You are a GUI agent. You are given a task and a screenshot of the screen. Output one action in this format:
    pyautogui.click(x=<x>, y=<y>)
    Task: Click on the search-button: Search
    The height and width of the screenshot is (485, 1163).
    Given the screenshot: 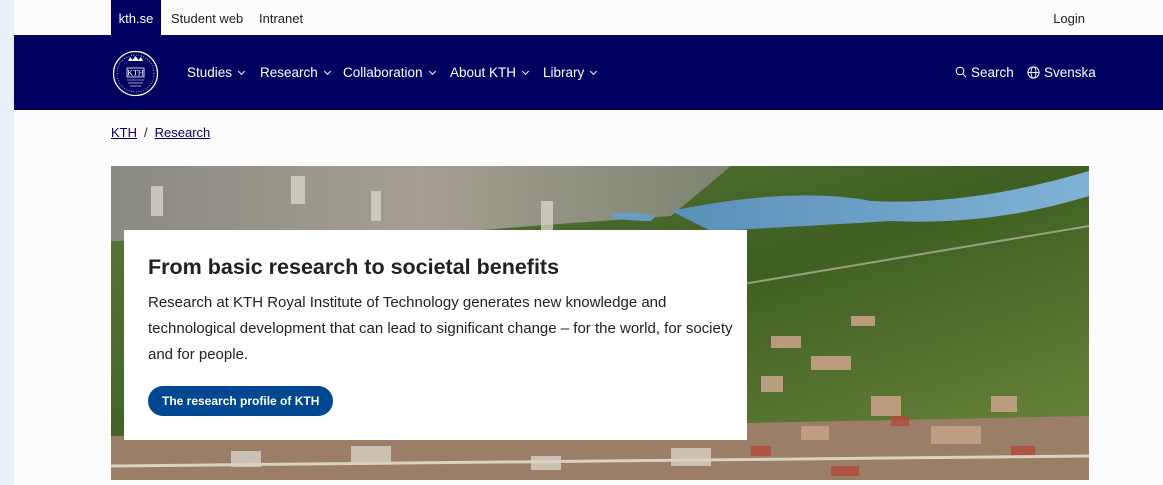 What is the action you would take?
    pyautogui.click(x=984, y=72)
    